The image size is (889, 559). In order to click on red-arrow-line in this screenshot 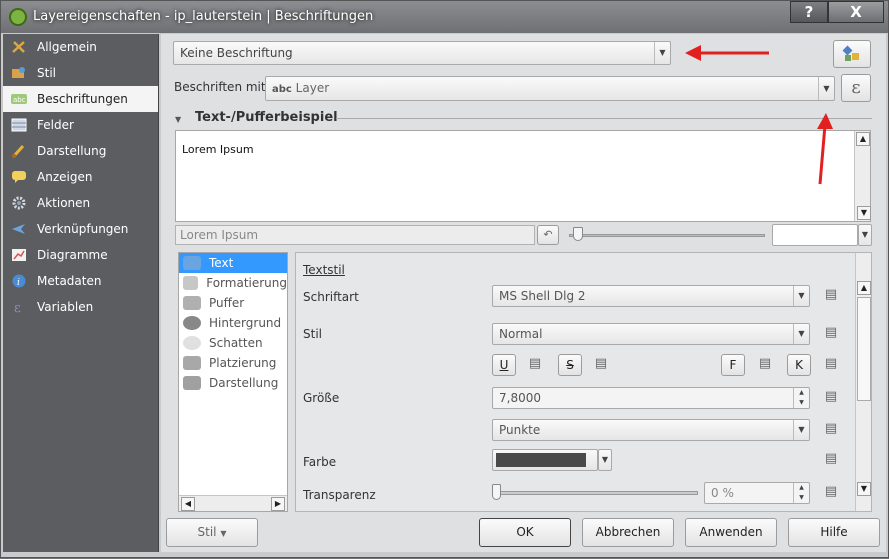, I will do `click(822, 154)`.